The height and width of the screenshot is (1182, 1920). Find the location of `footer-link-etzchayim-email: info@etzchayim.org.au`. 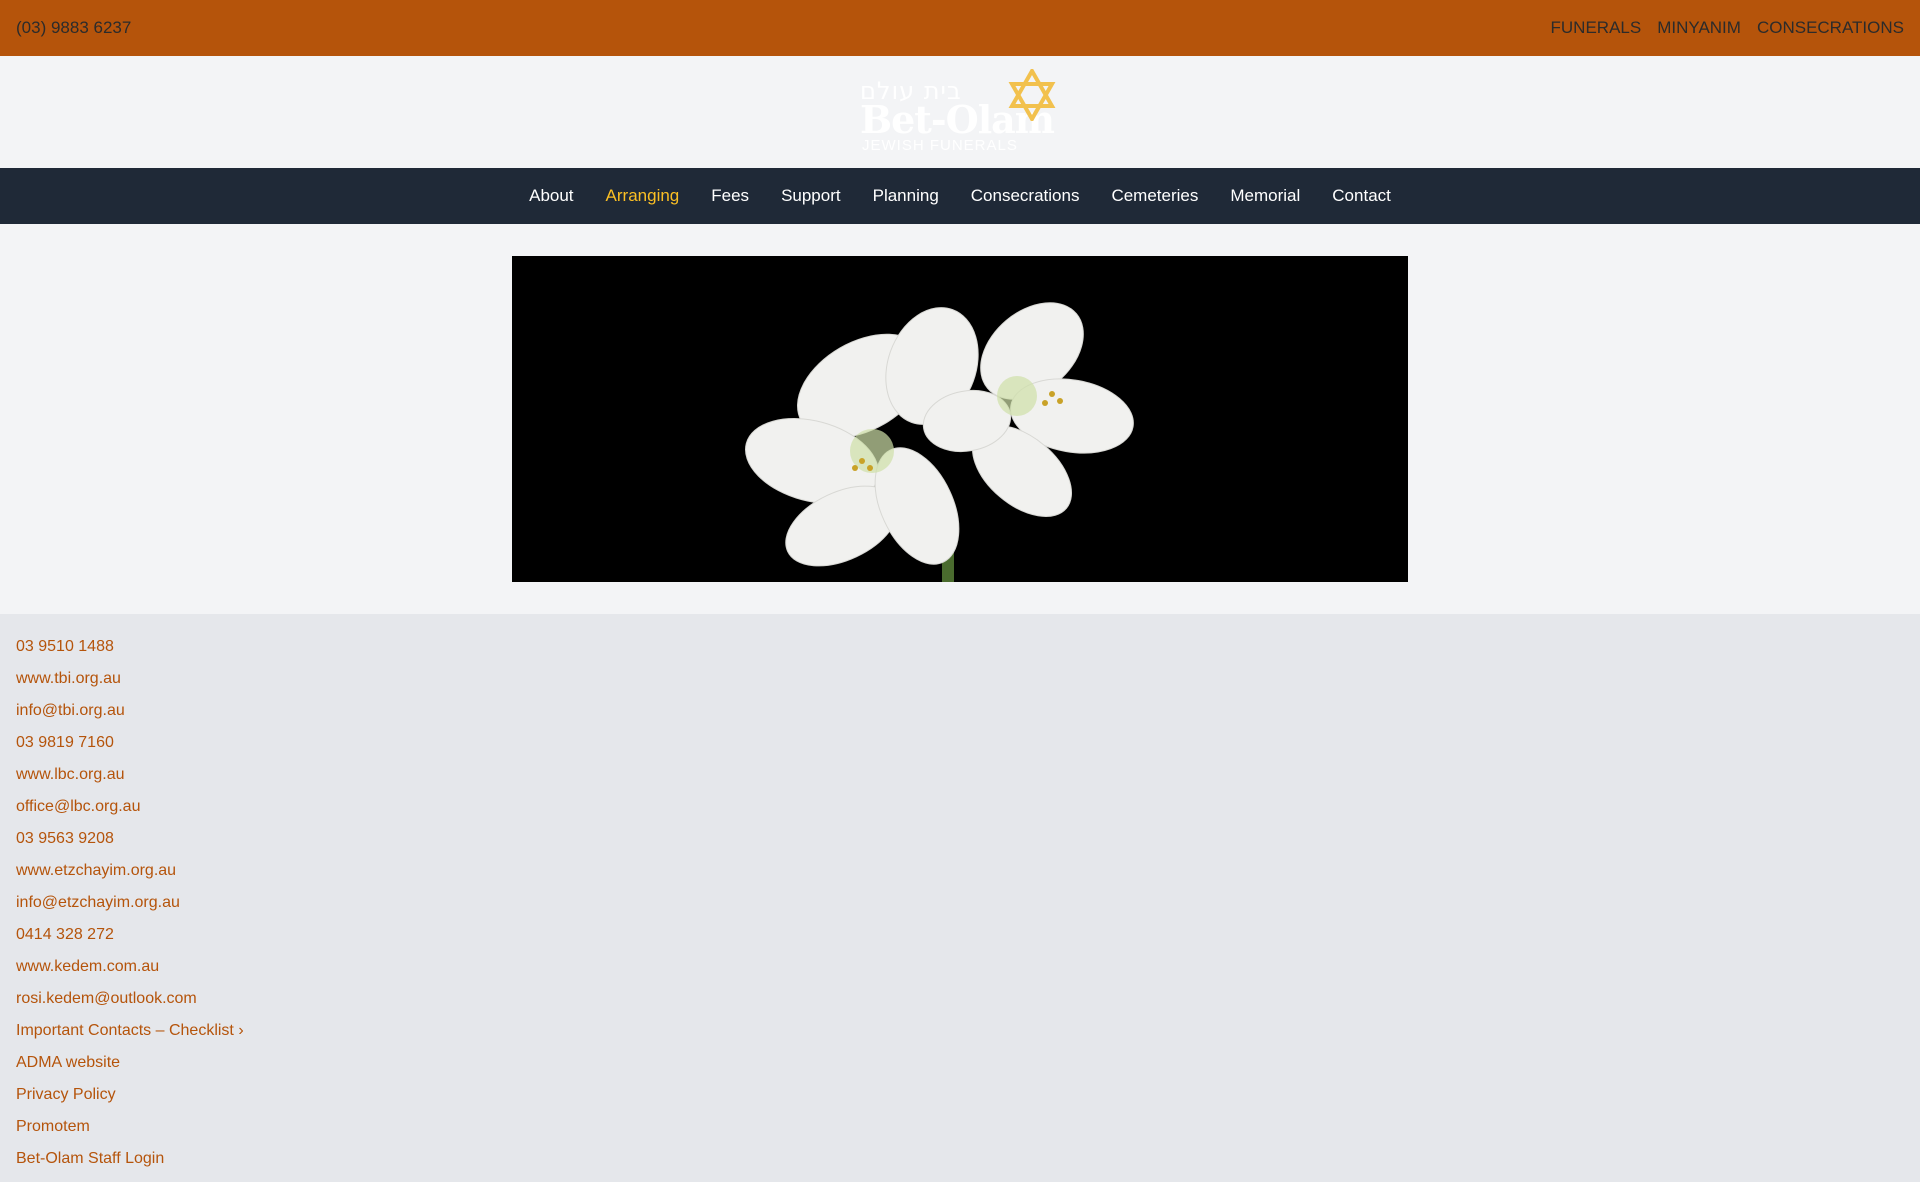

footer-link-etzchayim-email: info@etzchayim.org.au is located at coordinates (98, 902).